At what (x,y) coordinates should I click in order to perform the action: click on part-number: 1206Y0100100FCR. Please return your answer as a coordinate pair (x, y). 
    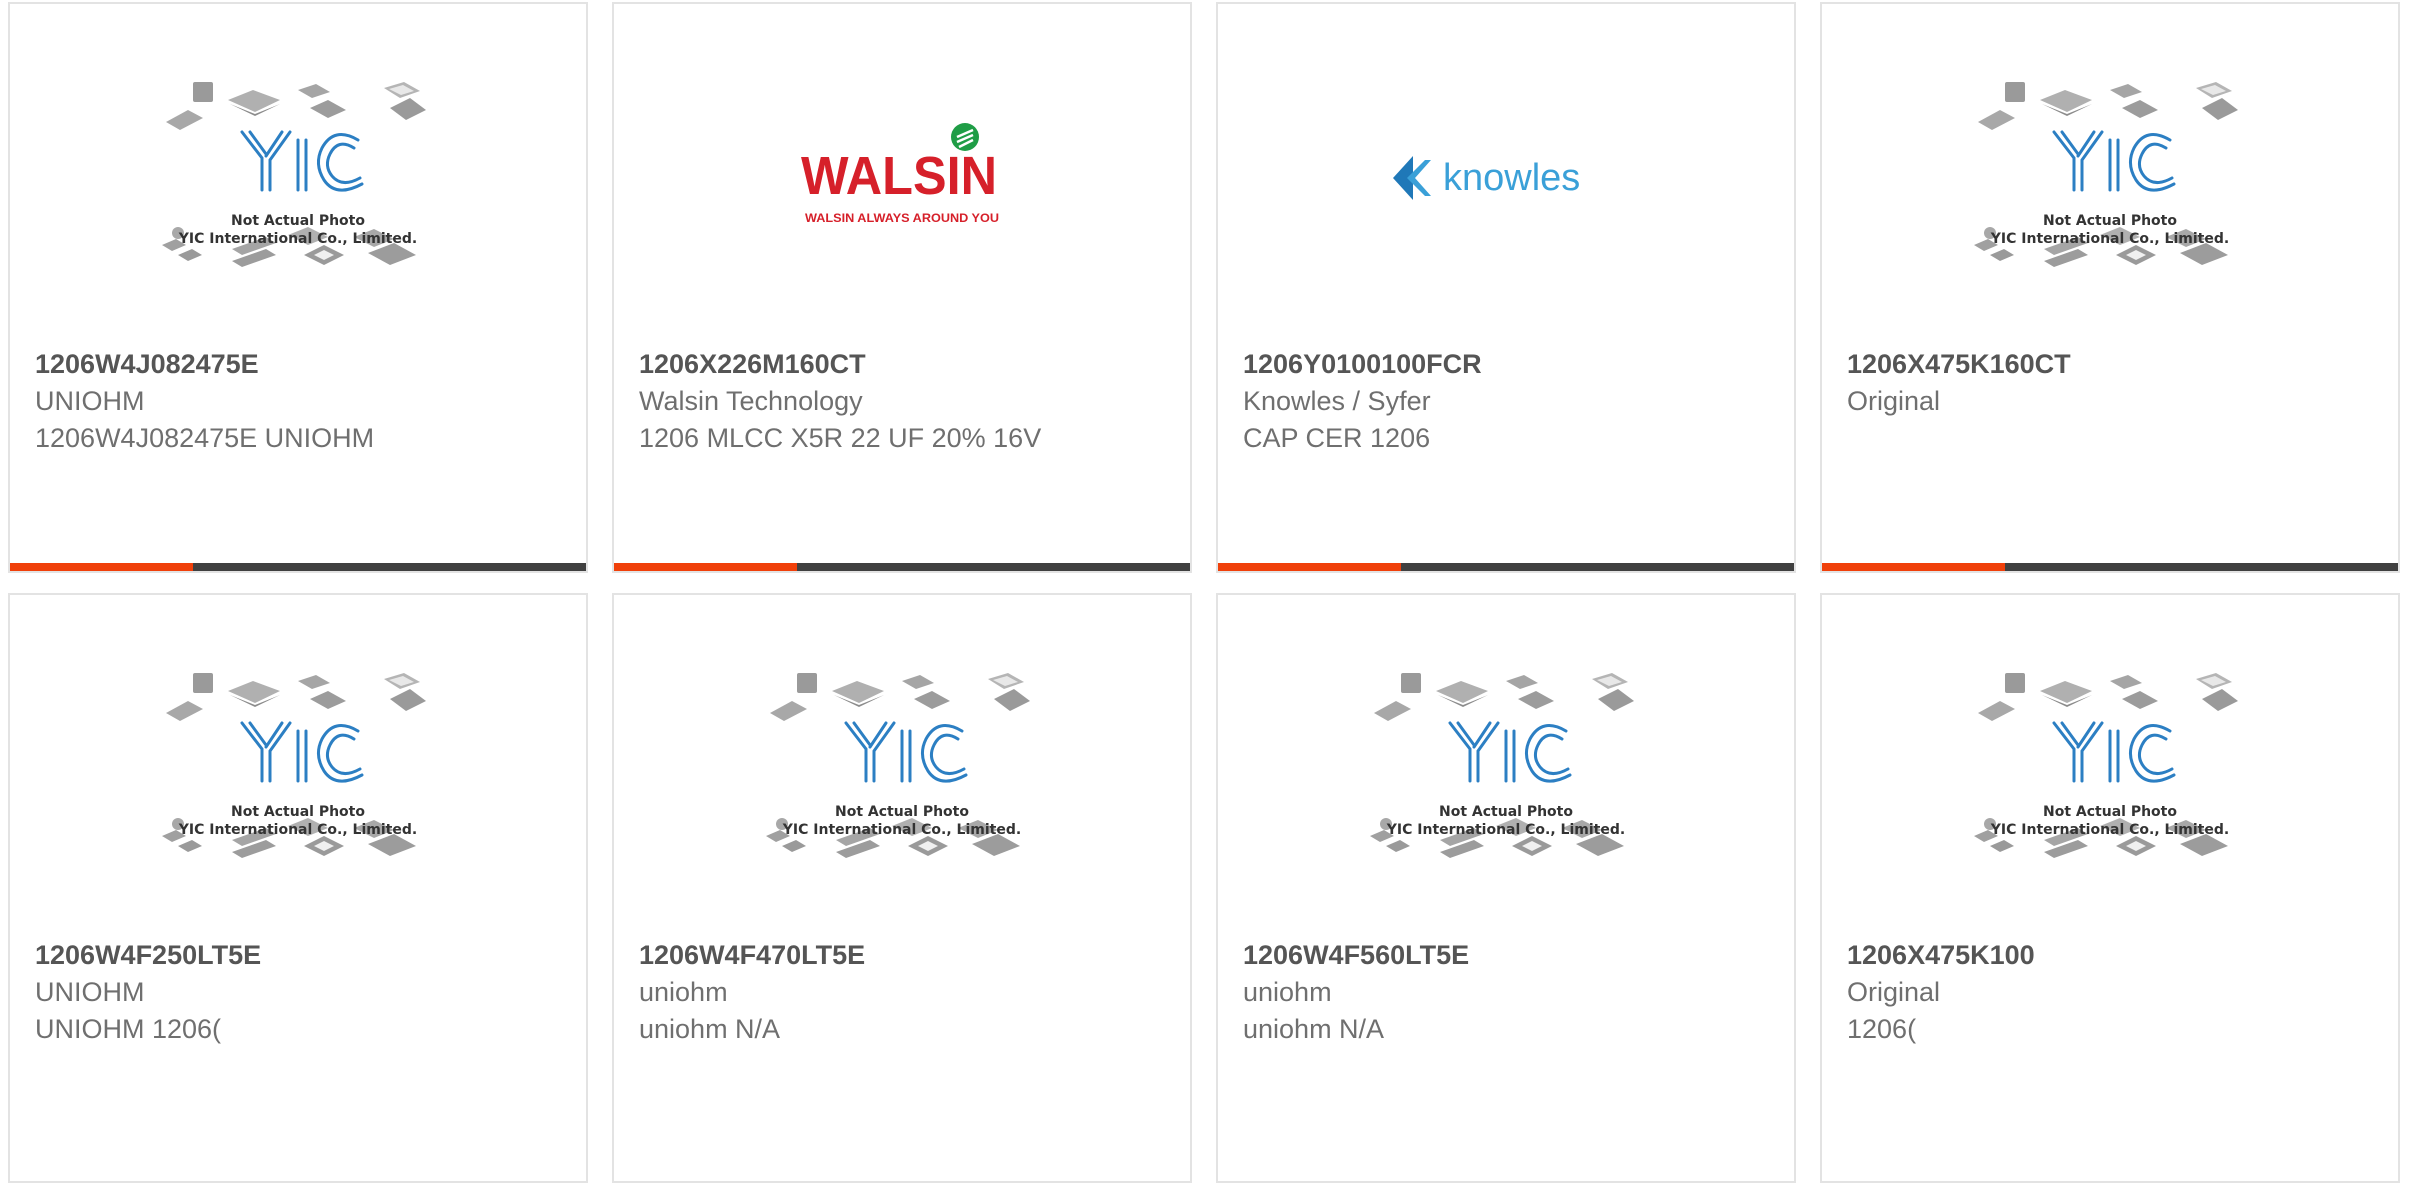
    Looking at the image, I should click on (1508, 364).